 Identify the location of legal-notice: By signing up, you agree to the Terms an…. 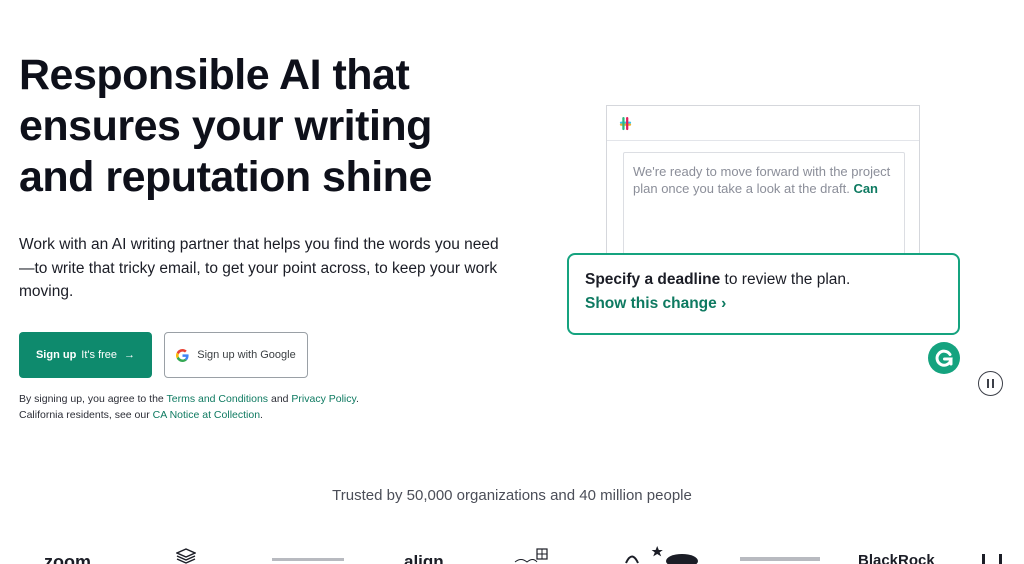
(189, 407).